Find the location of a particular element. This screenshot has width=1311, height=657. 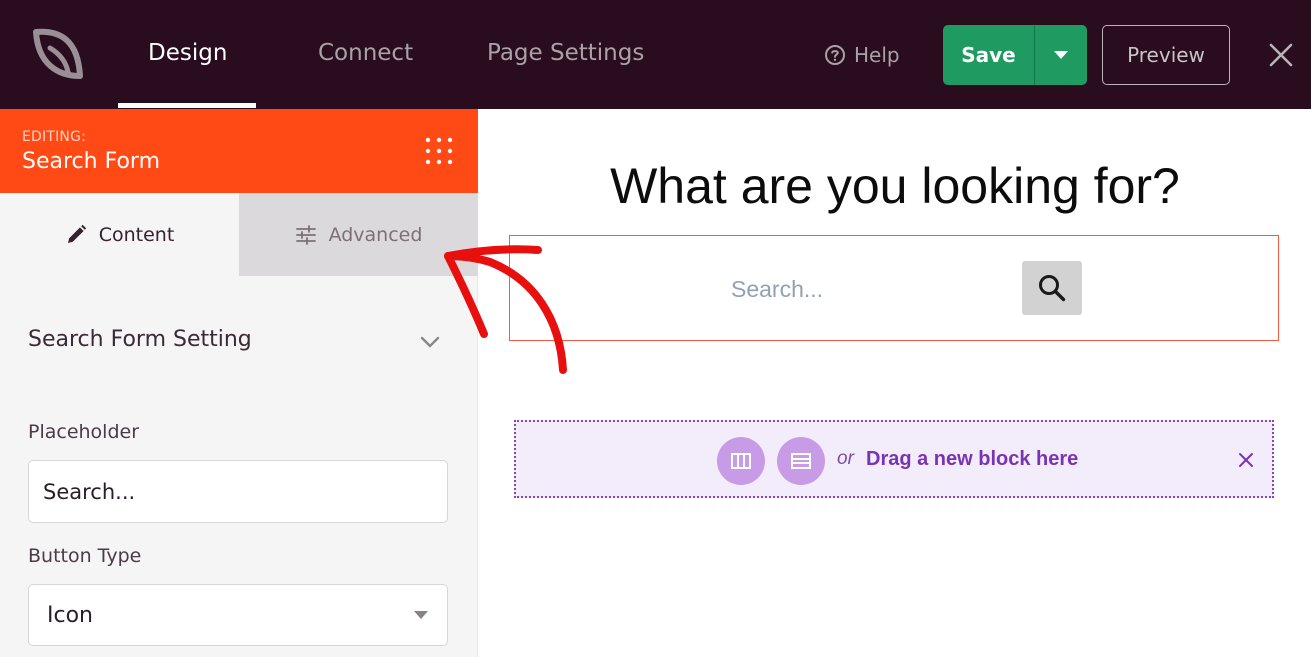

seedprod-logo-icon is located at coordinates (57, 55).